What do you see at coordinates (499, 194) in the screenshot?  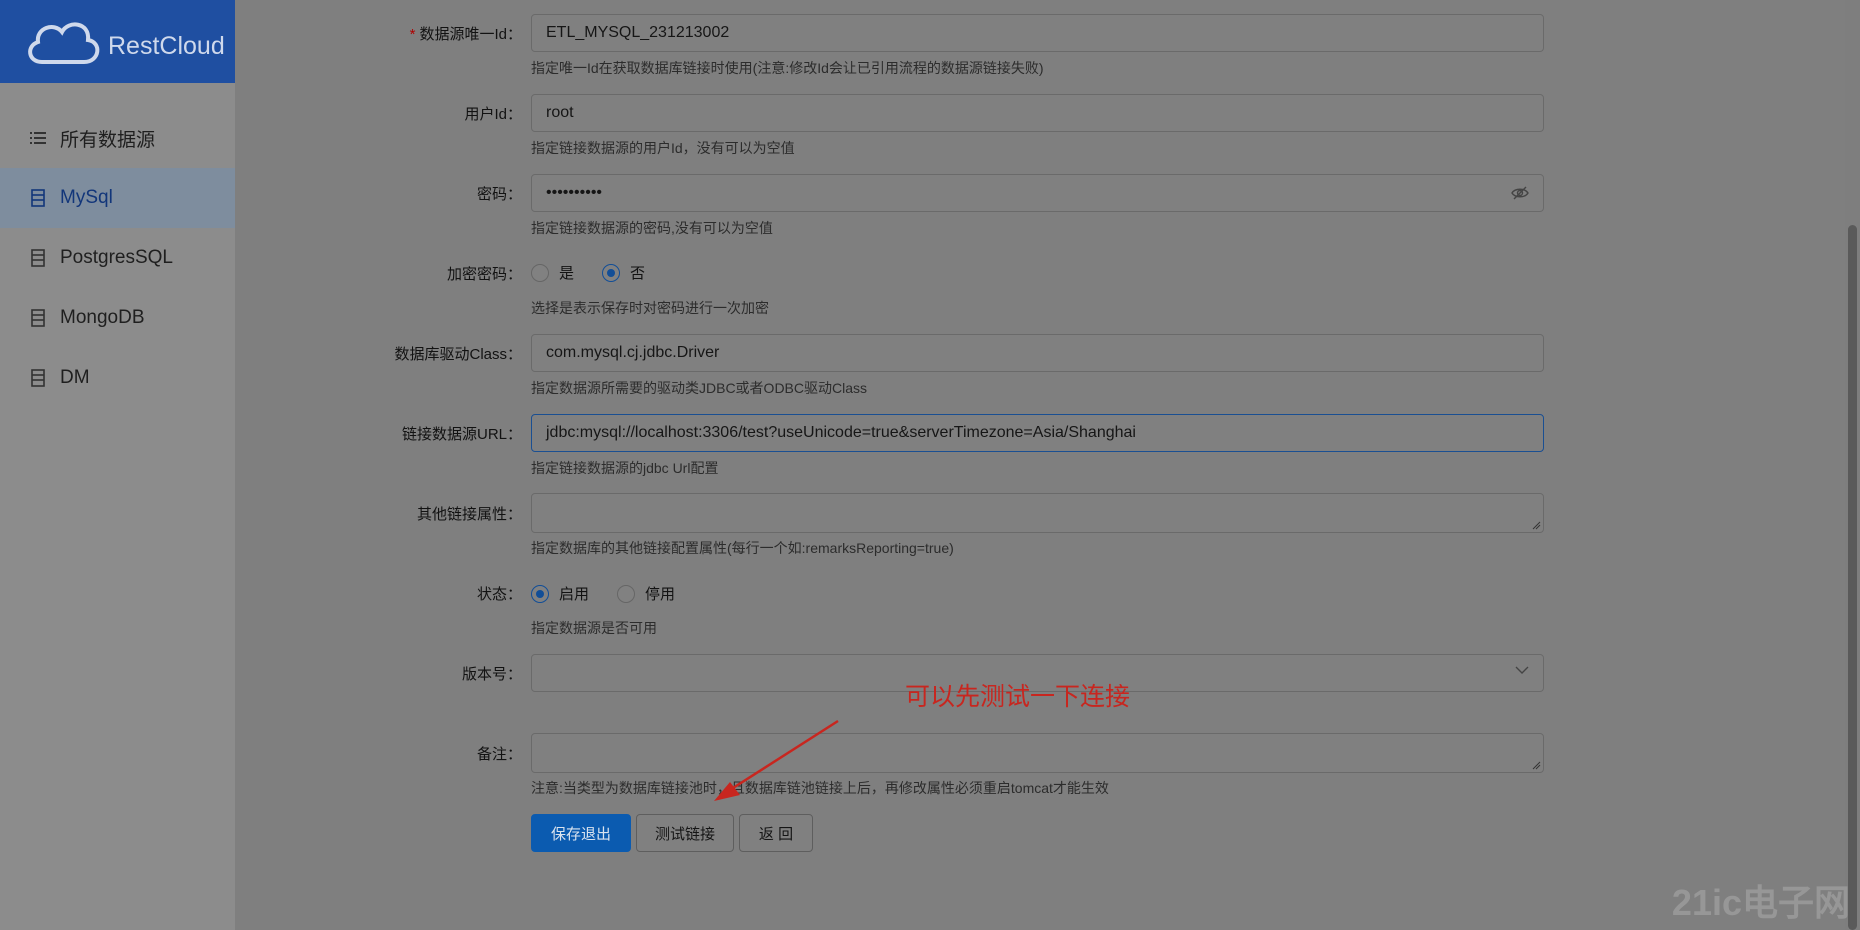 I see `field-label-password: 密码：` at bounding box center [499, 194].